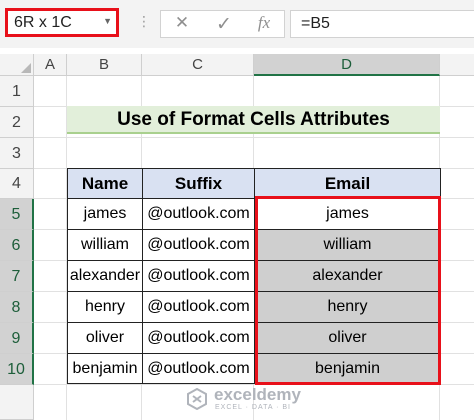  I want to click on column-header-c: C, so click(198, 65).